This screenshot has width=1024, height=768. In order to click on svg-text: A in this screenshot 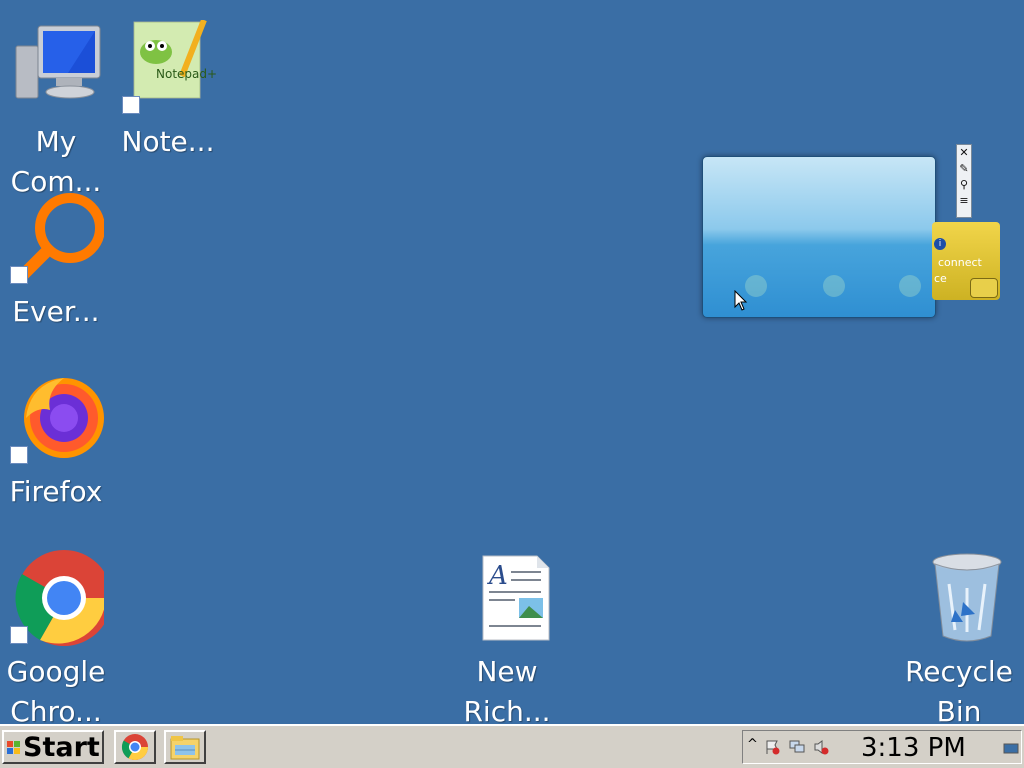, I will do `click(497, 576)`.